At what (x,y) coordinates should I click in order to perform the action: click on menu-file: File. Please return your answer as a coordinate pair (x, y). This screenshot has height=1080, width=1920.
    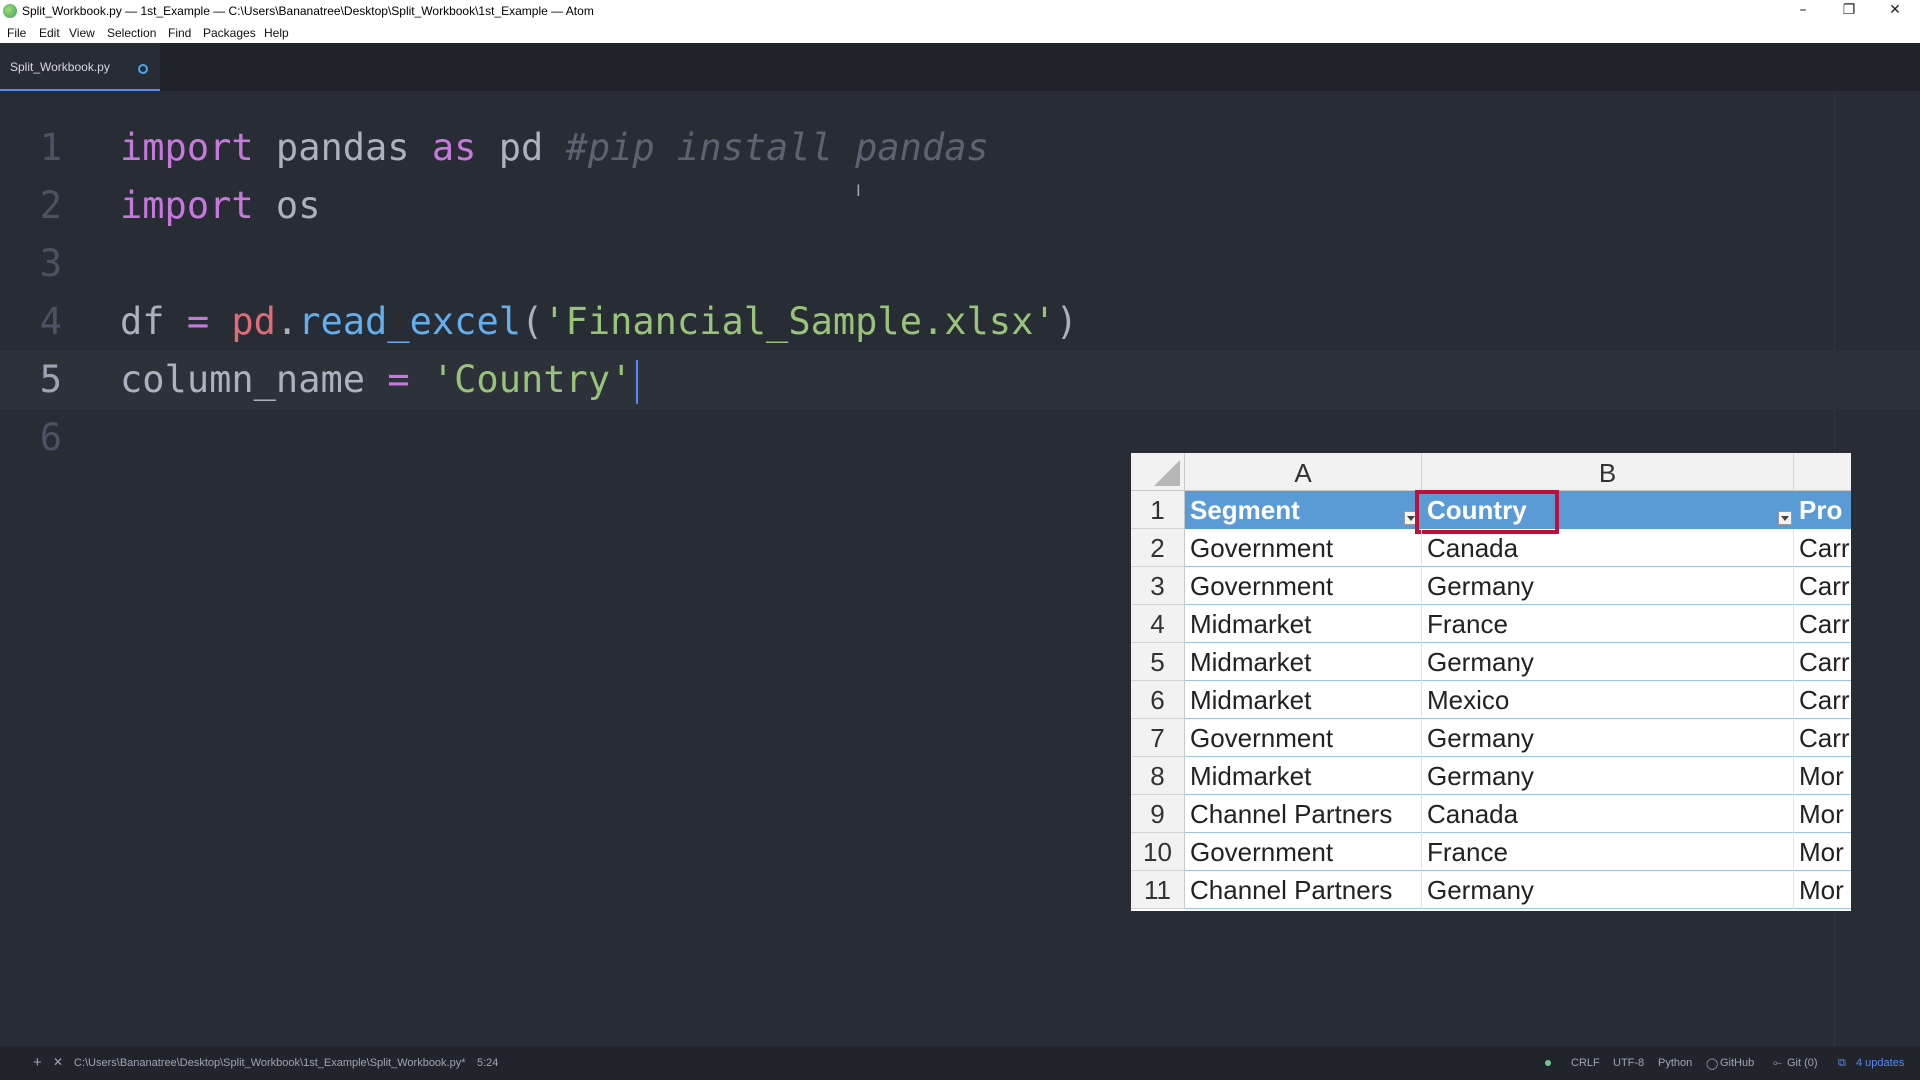
    Looking at the image, I should click on (16, 33).